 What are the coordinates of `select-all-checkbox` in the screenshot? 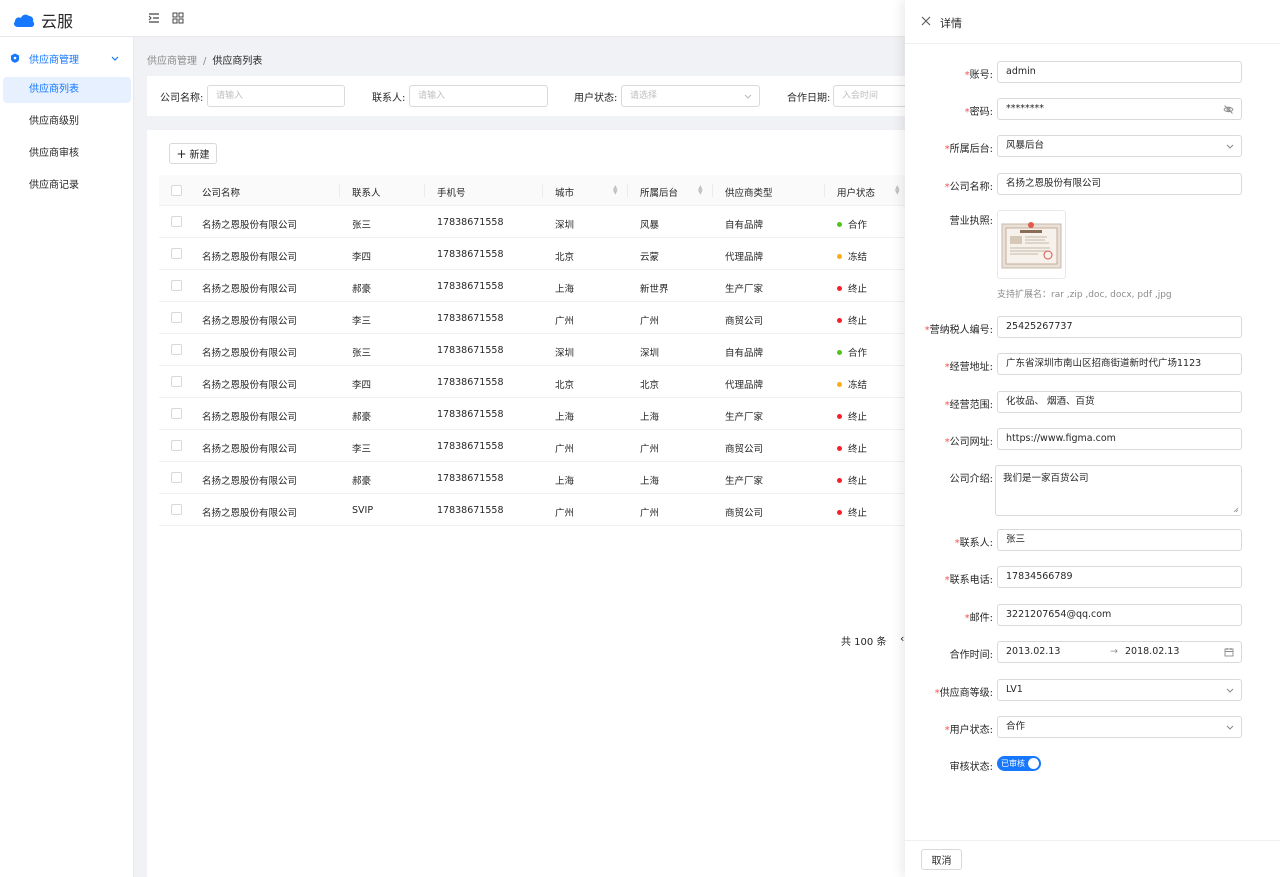 It's located at (176, 190).